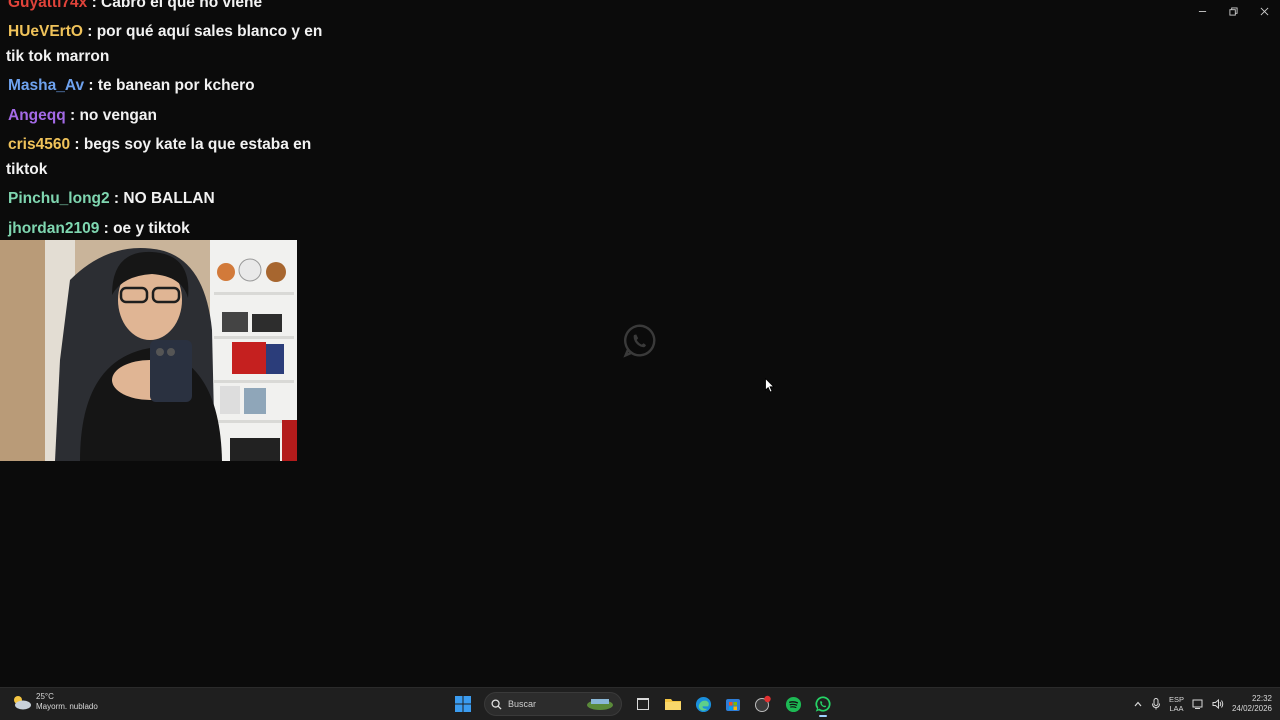 This screenshot has height=720, width=1280. I want to click on start-button, so click(463, 704).